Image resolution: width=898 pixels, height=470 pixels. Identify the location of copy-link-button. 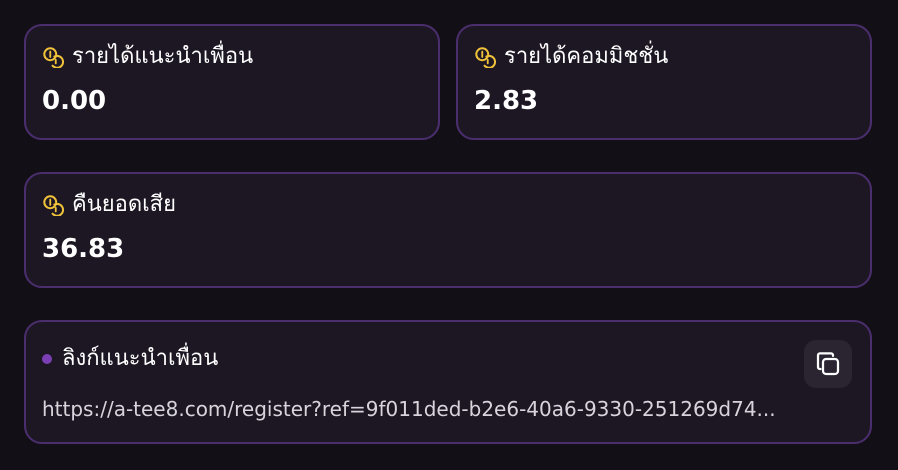
(828, 364).